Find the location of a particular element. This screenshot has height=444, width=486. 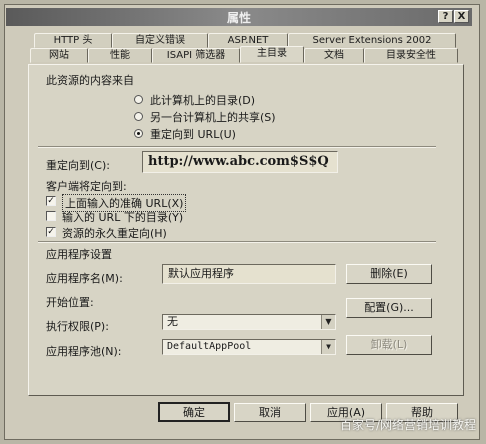

close-title-button: X is located at coordinates (461, 16).